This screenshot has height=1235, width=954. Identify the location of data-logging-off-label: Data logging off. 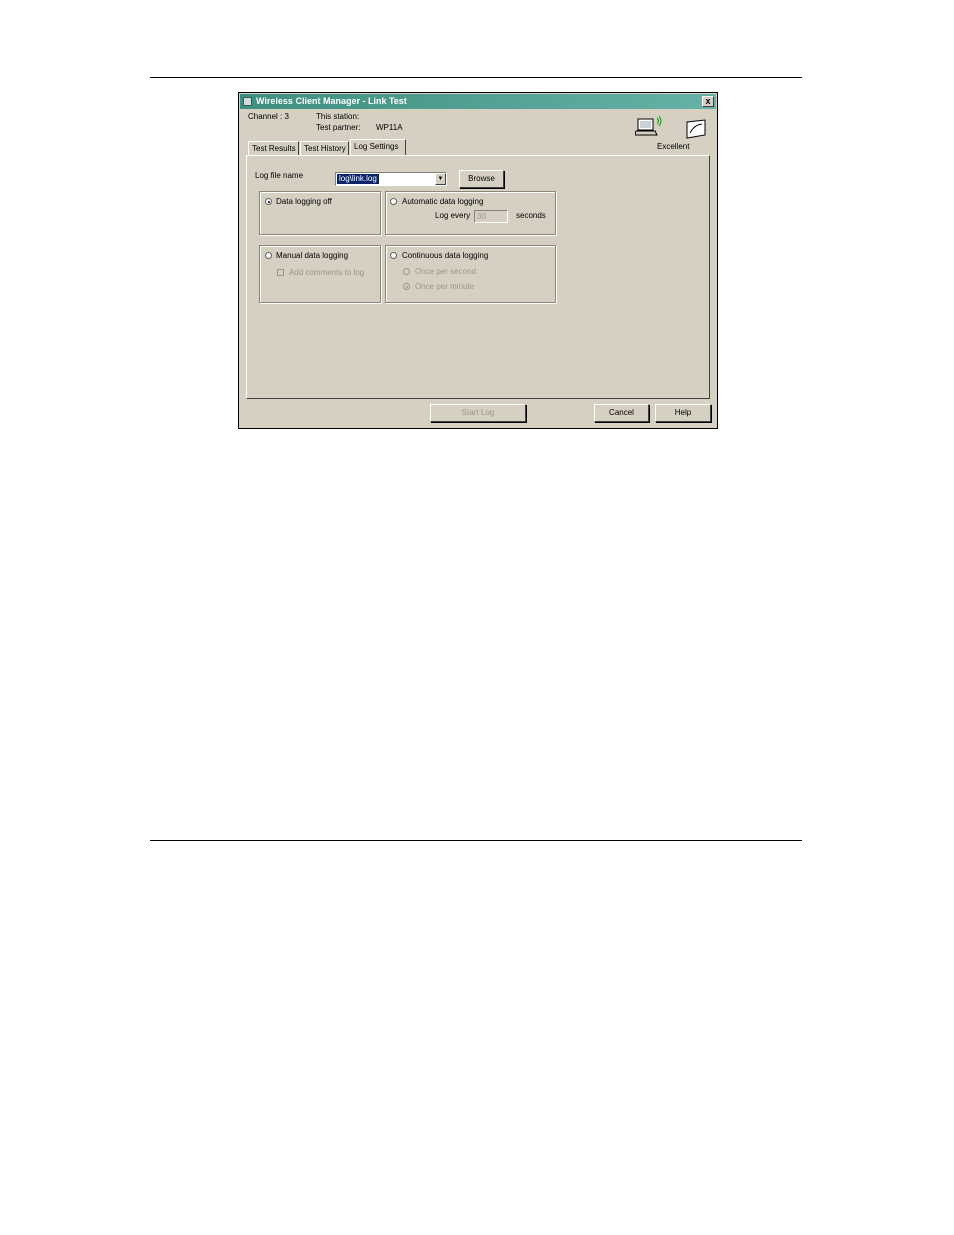
(304, 201).